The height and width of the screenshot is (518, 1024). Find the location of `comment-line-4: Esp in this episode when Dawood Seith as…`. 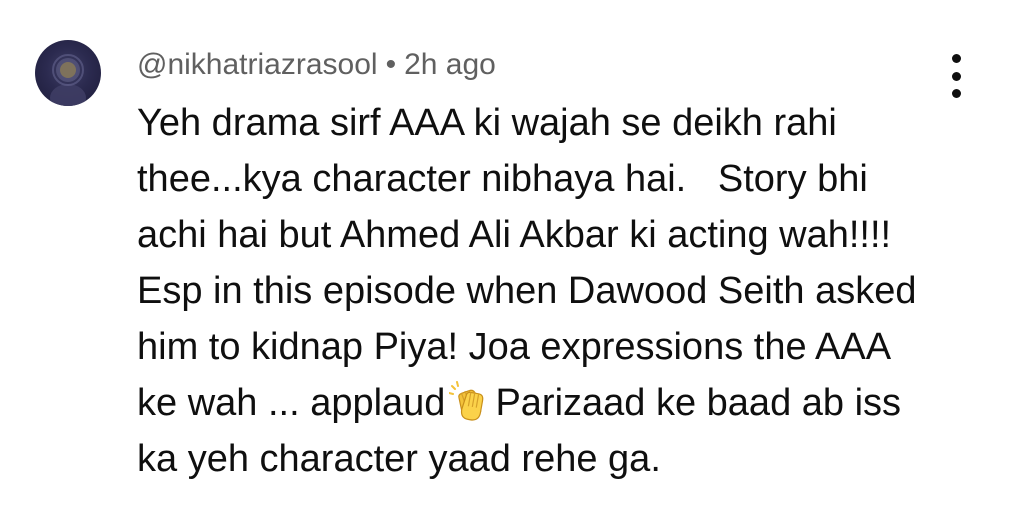

comment-line-4: Esp in this episode when Dawood Seith as… is located at coordinates (527, 291).